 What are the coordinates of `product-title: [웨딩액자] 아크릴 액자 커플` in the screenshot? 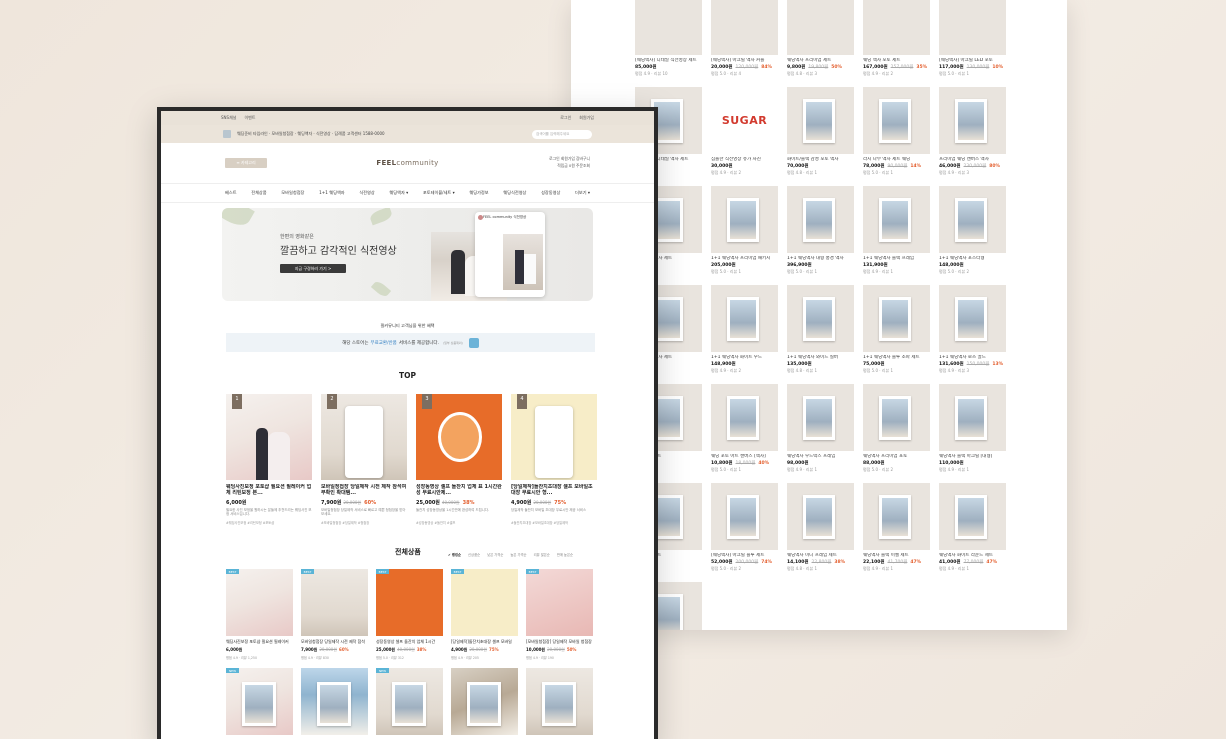 It's located at (744, 60).